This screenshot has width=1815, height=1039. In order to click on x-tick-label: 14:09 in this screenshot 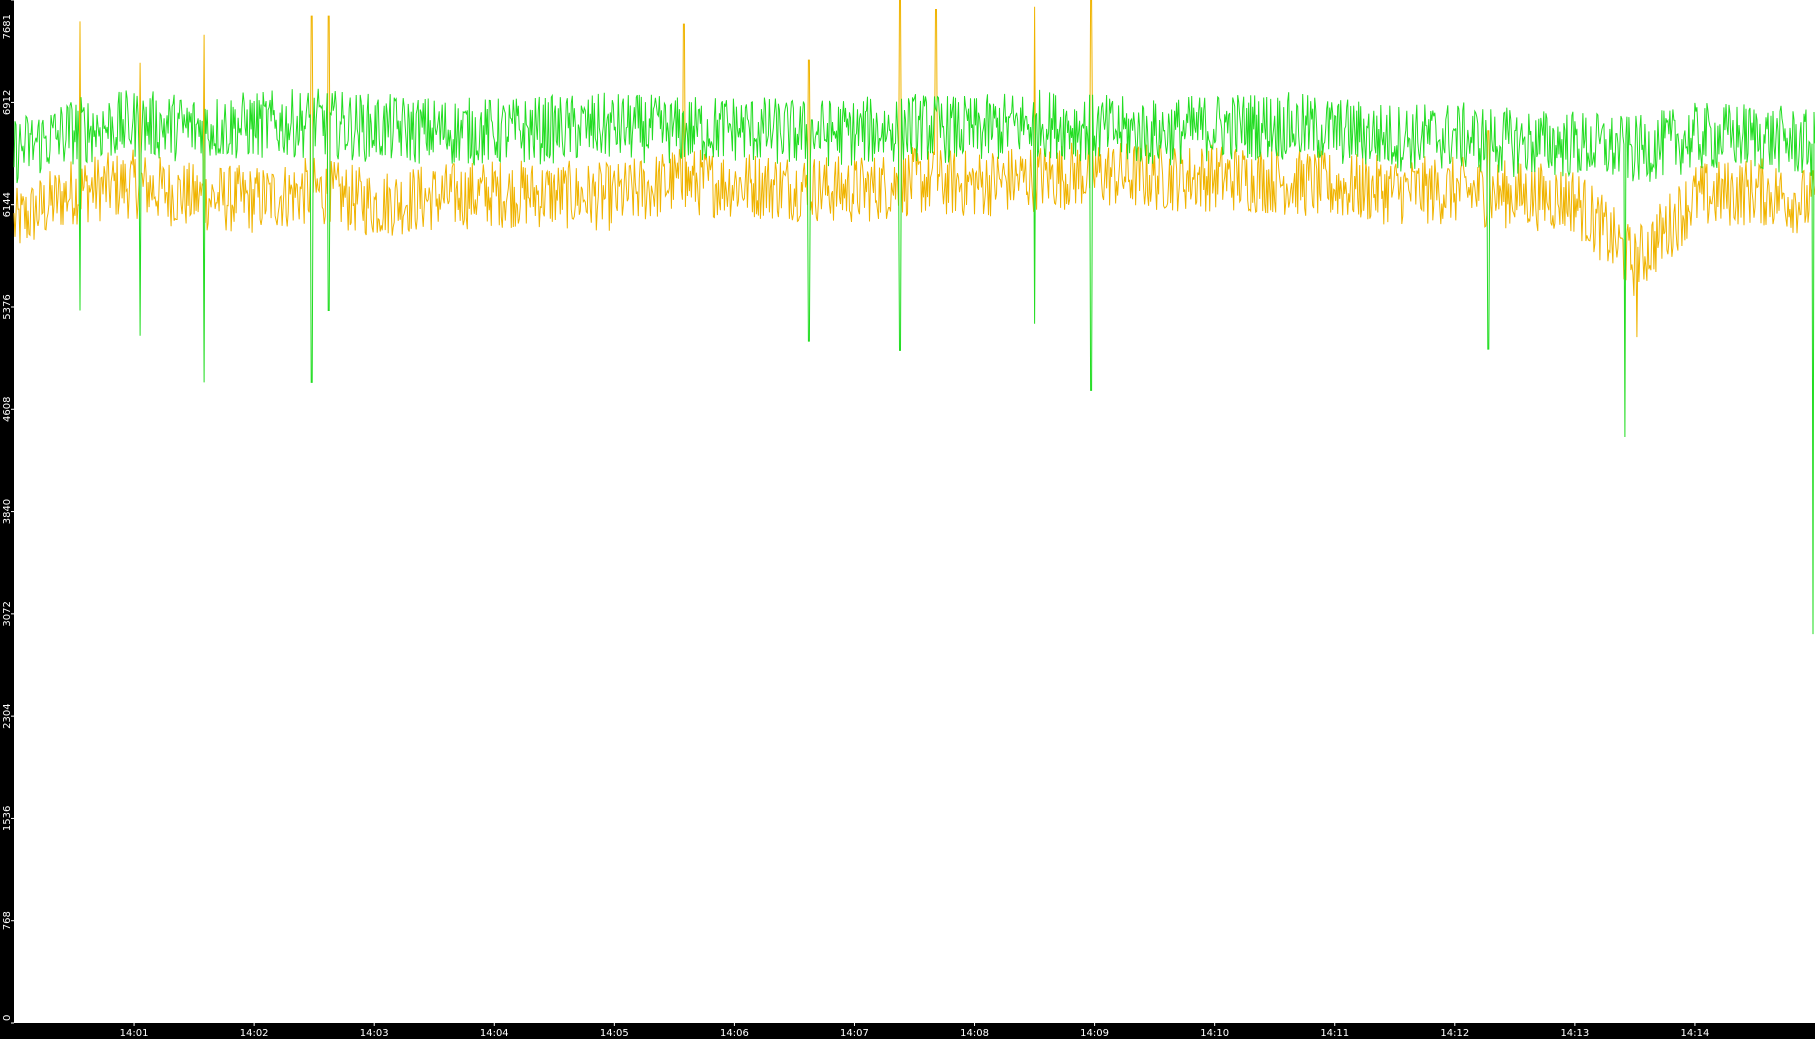, I will do `click(1094, 1033)`.